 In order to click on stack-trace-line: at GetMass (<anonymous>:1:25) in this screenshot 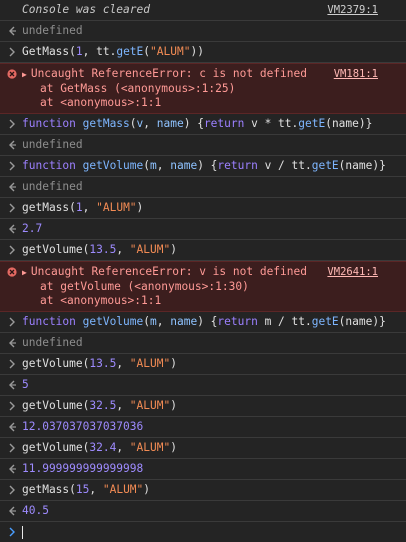, I will do `click(138, 88)`.